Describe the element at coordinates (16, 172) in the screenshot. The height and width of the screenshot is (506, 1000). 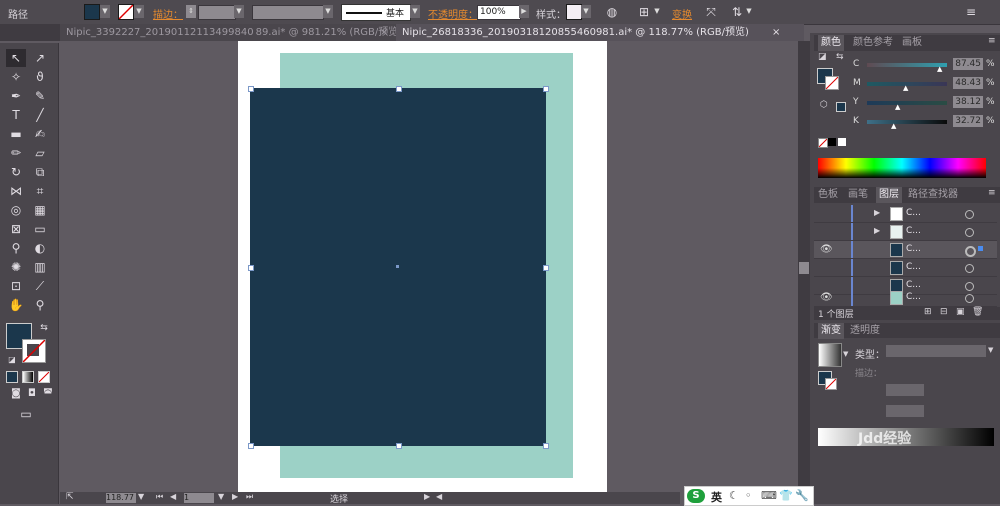
I see `rotate-tool-icon: ↻` at that location.